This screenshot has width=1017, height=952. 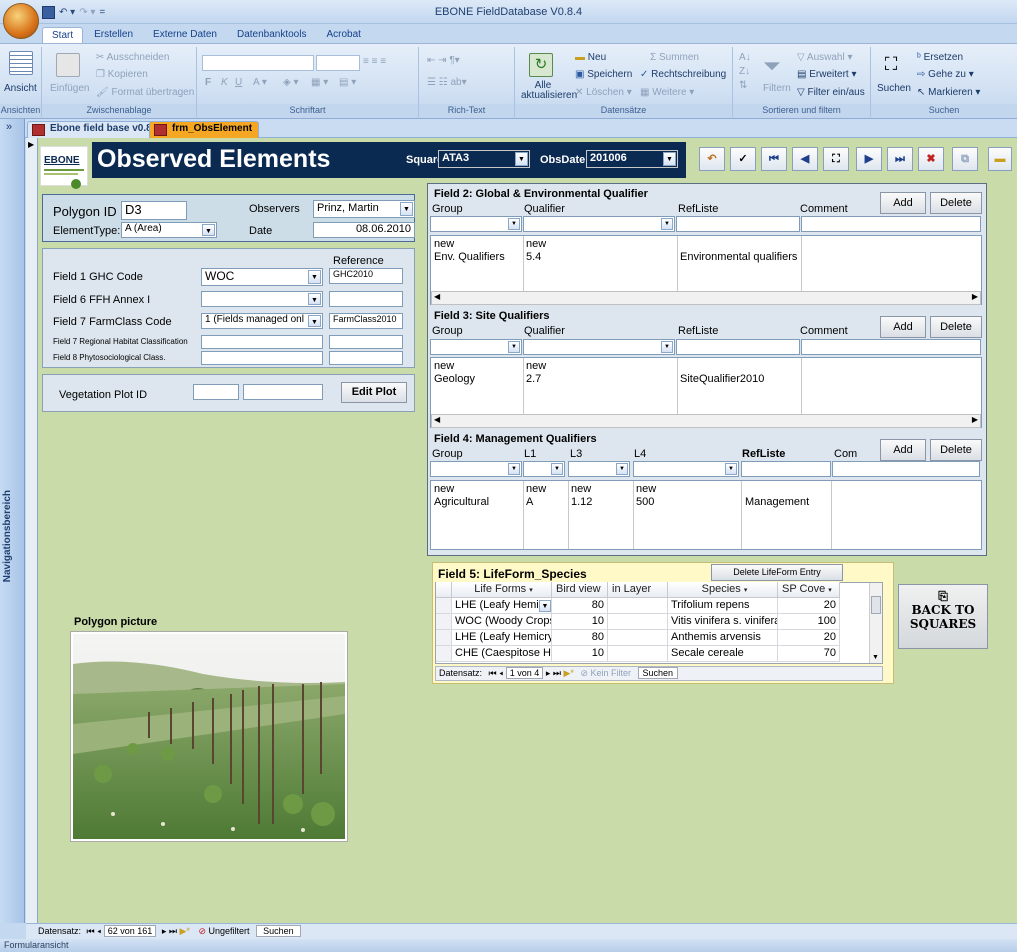 I want to click on row-selector, so click(x=444, y=654).